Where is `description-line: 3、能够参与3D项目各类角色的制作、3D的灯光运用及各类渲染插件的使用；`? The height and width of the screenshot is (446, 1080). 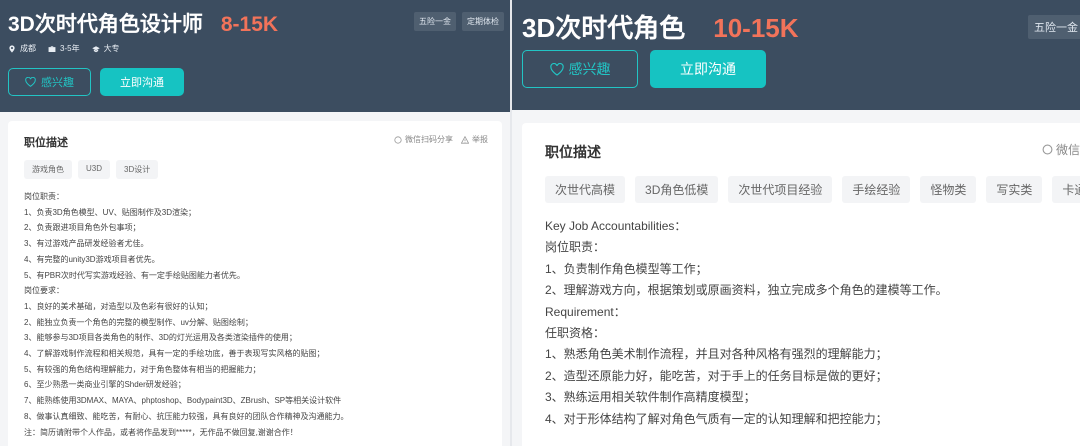
description-line: 3、能够参与3D项目各类角色的制作、3D的灯光运用及各类渲染插件的使用； is located at coordinates (160, 338).